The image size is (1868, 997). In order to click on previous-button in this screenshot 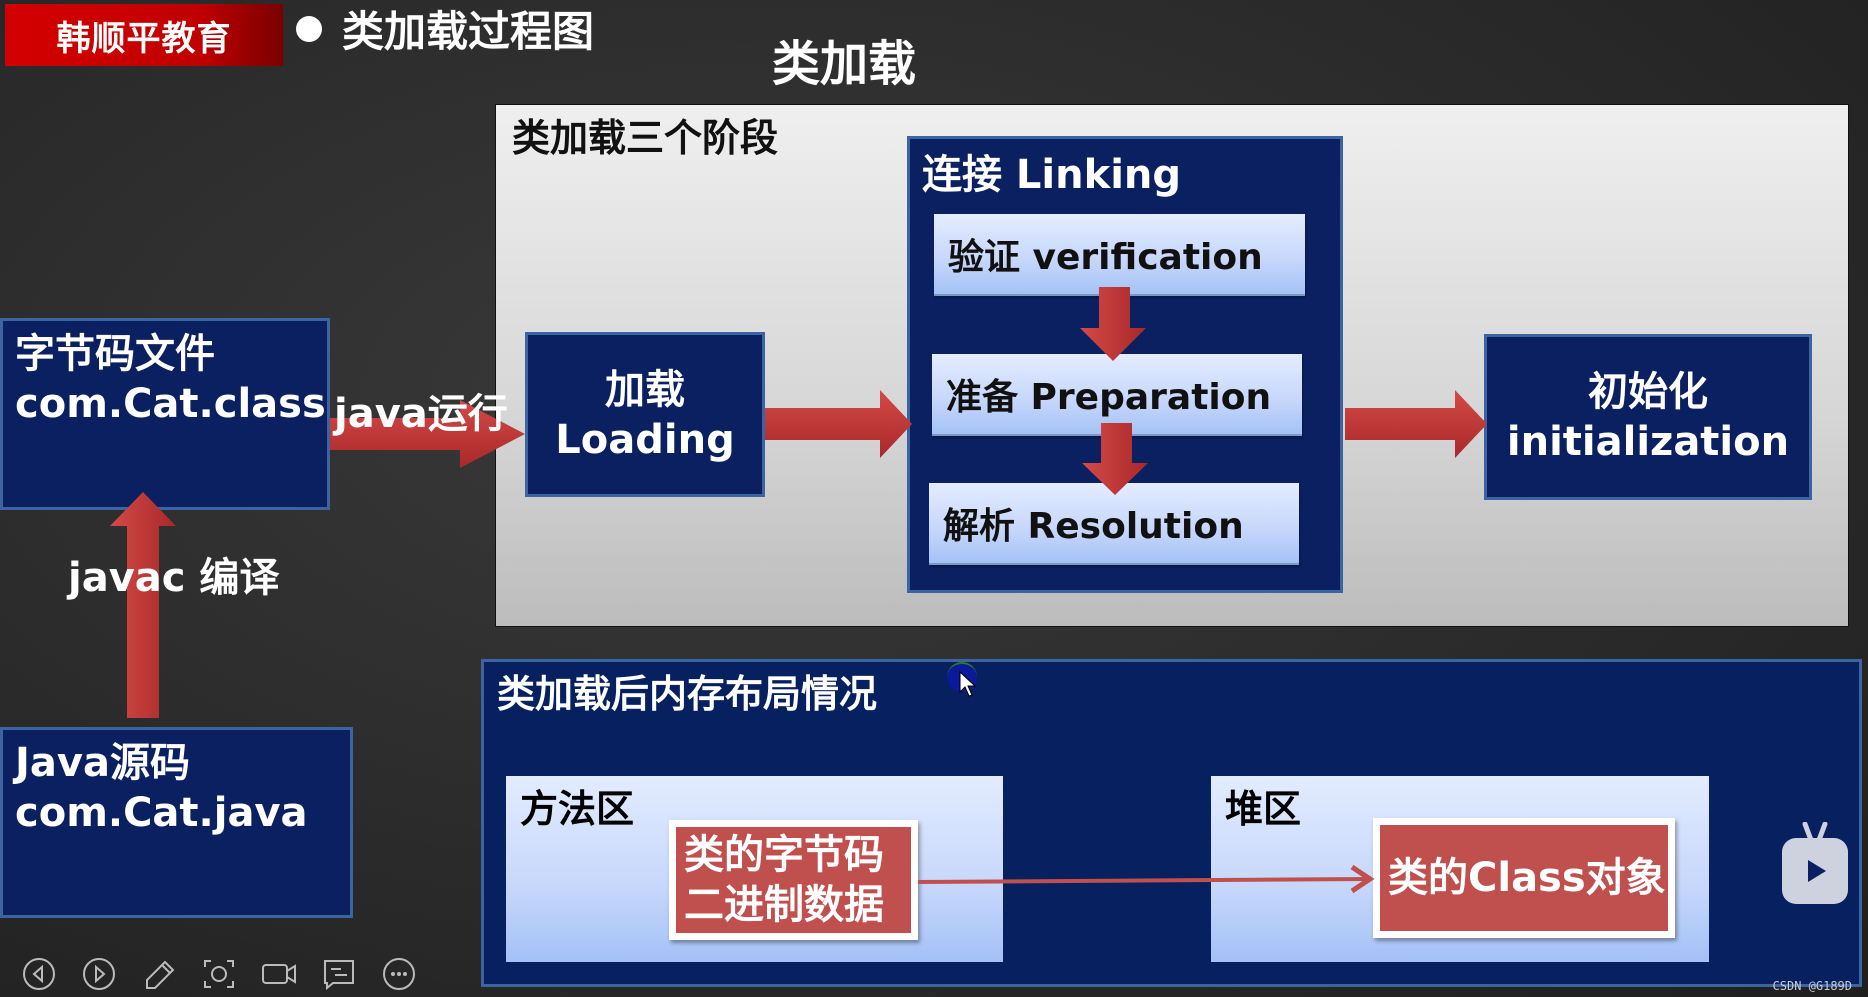, I will do `click(39, 974)`.